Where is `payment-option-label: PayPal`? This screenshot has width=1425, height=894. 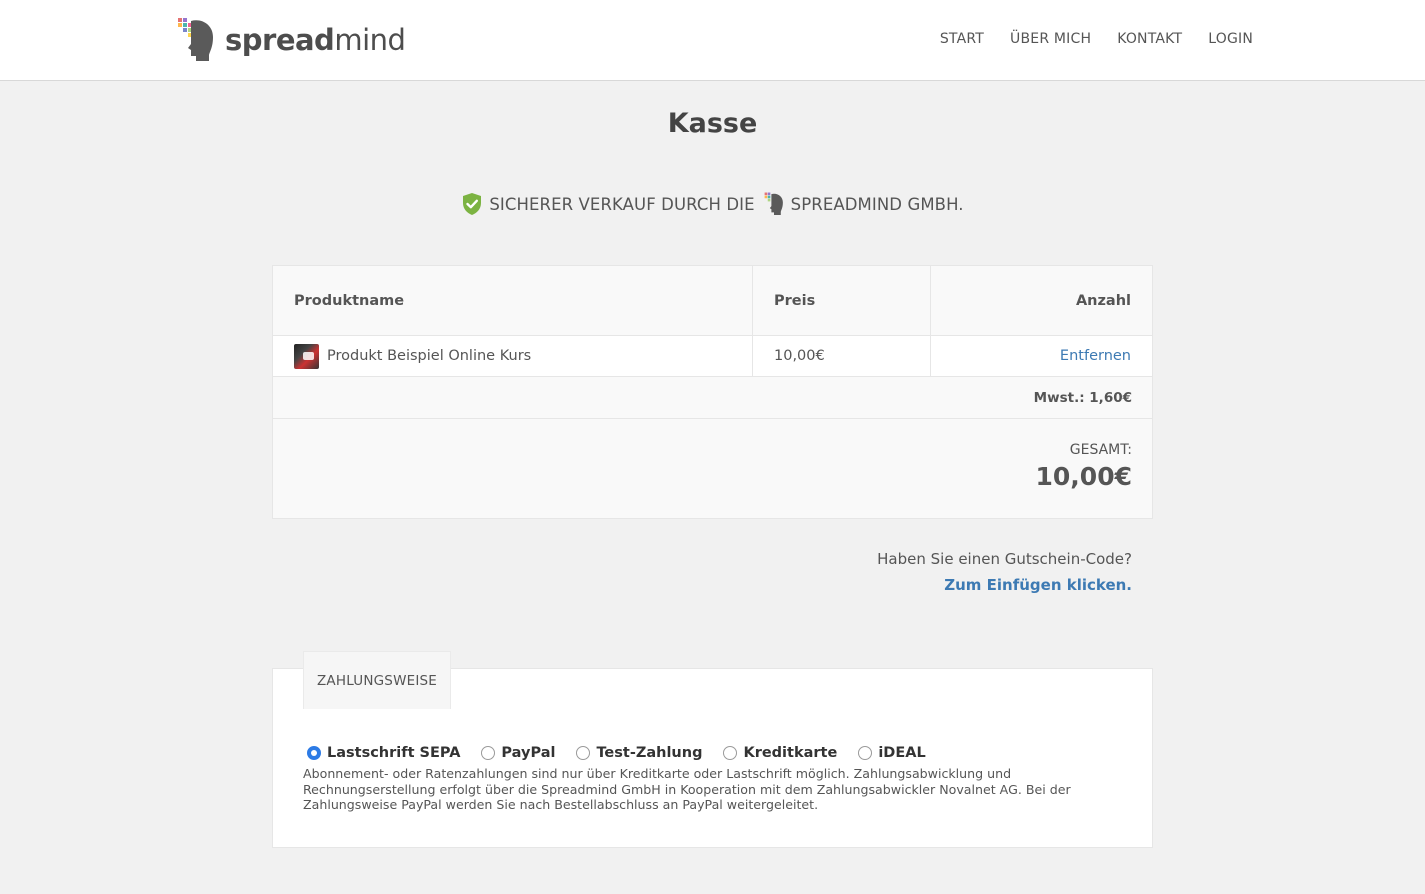
payment-option-label: PayPal is located at coordinates (528, 753).